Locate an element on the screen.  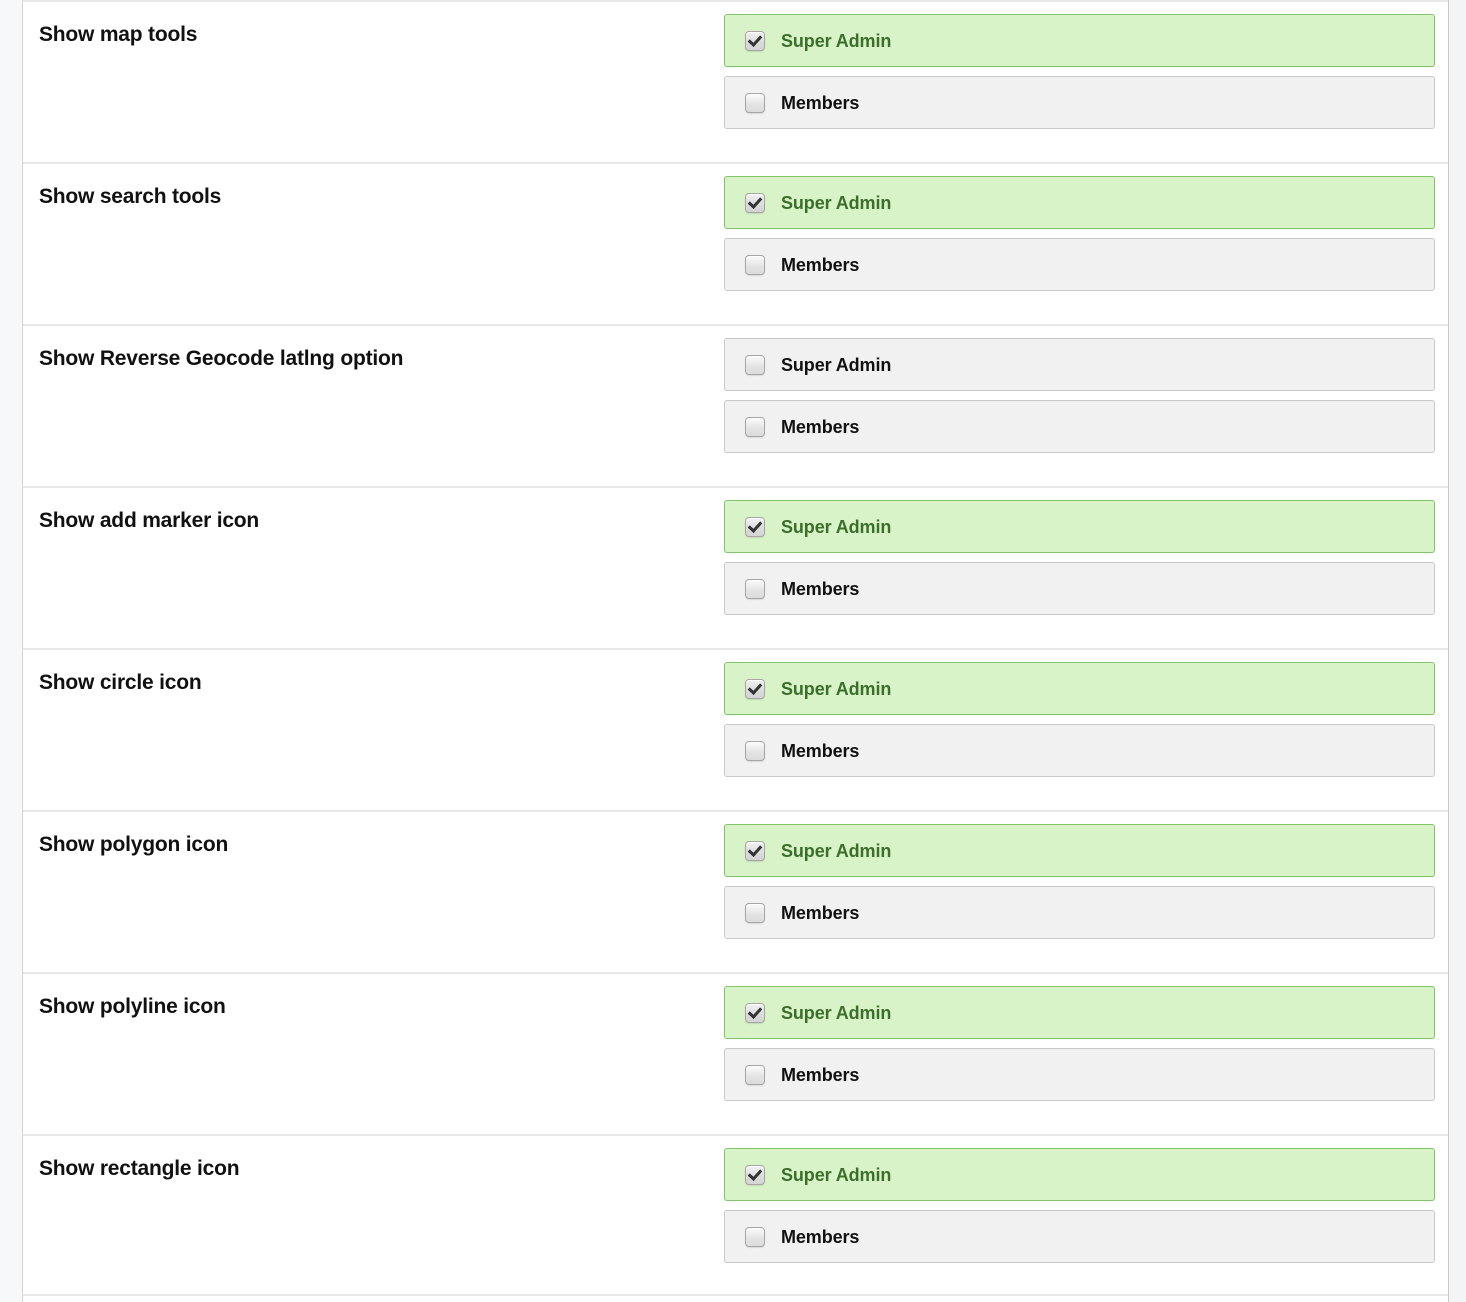
setting-label: Show search tools is located at coordinates (130, 196).